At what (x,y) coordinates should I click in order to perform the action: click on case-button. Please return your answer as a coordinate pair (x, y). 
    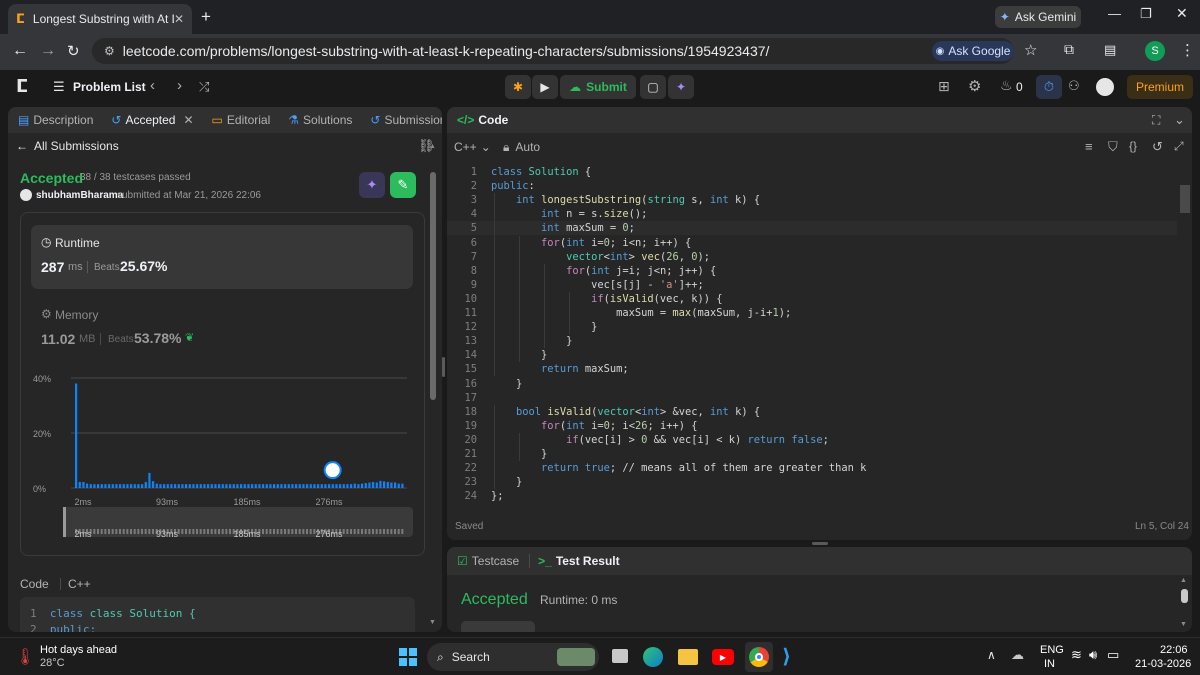
    Looking at the image, I should click on (498, 626).